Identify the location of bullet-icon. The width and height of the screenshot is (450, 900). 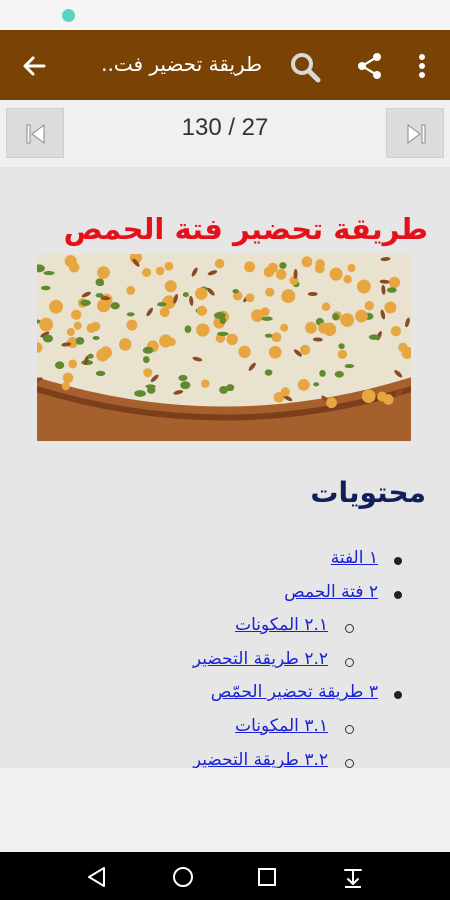
(398, 695).